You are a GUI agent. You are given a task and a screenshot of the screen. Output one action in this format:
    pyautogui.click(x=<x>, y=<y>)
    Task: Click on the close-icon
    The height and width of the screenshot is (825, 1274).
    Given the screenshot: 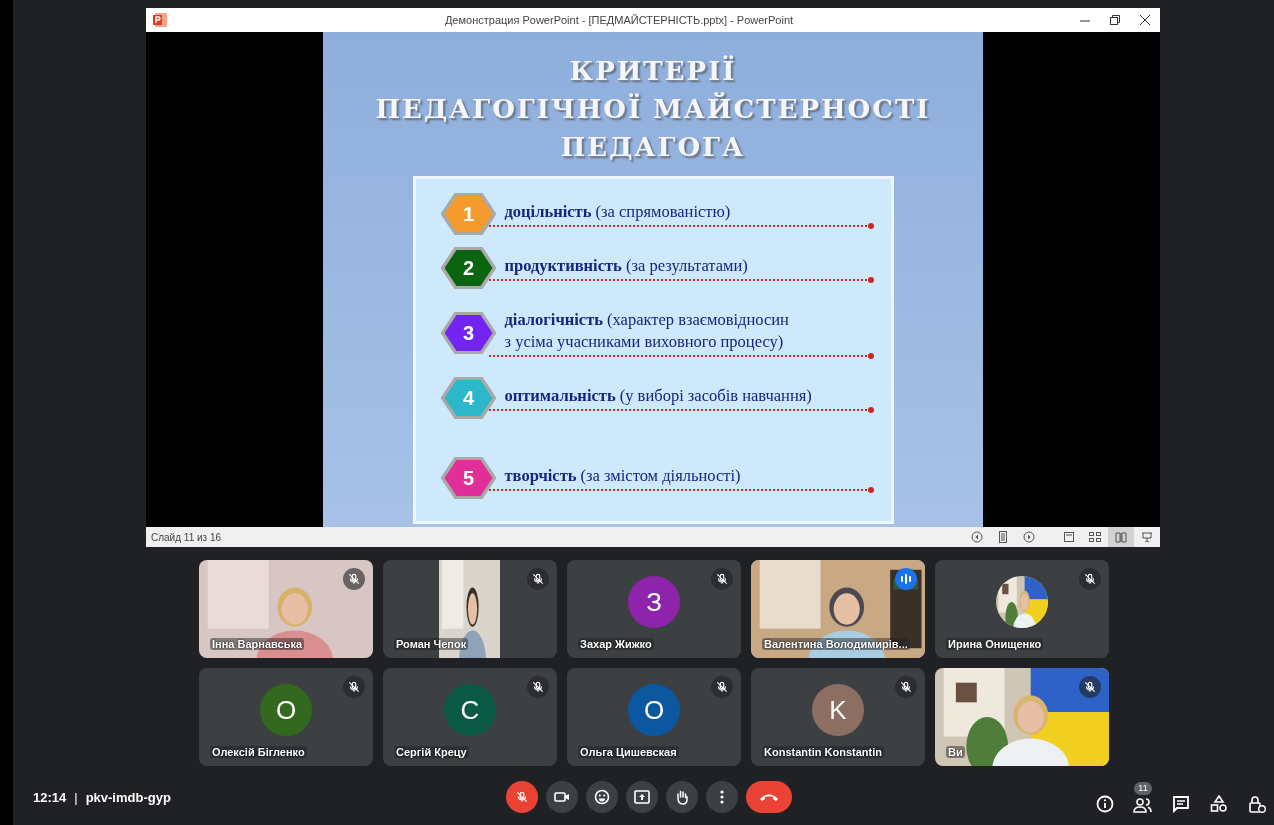 What is the action you would take?
    pyautogui.click(x=1145, y=20)
    